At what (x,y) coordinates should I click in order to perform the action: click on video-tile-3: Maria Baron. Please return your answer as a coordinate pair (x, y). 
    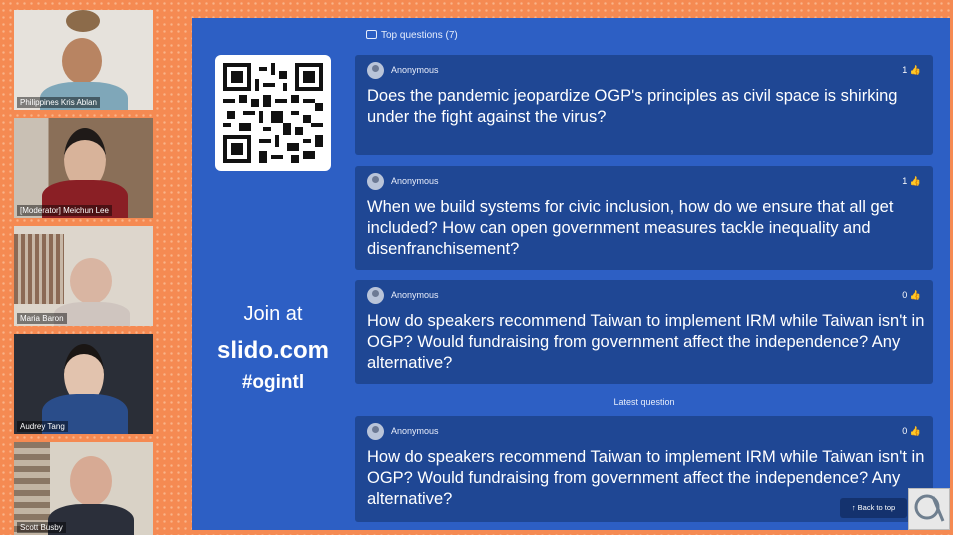
    Looking at the image, I should click on (83, 276).